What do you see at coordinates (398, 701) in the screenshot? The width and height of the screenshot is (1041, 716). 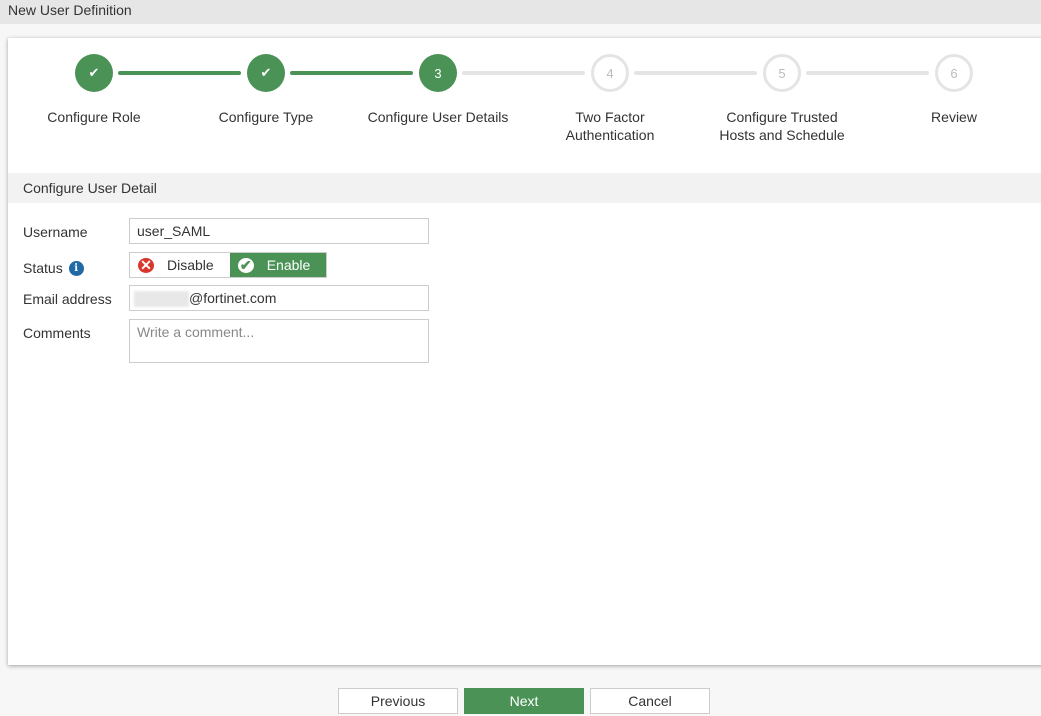 I see `previous-button: Previous` at bounding box center [398, 701].